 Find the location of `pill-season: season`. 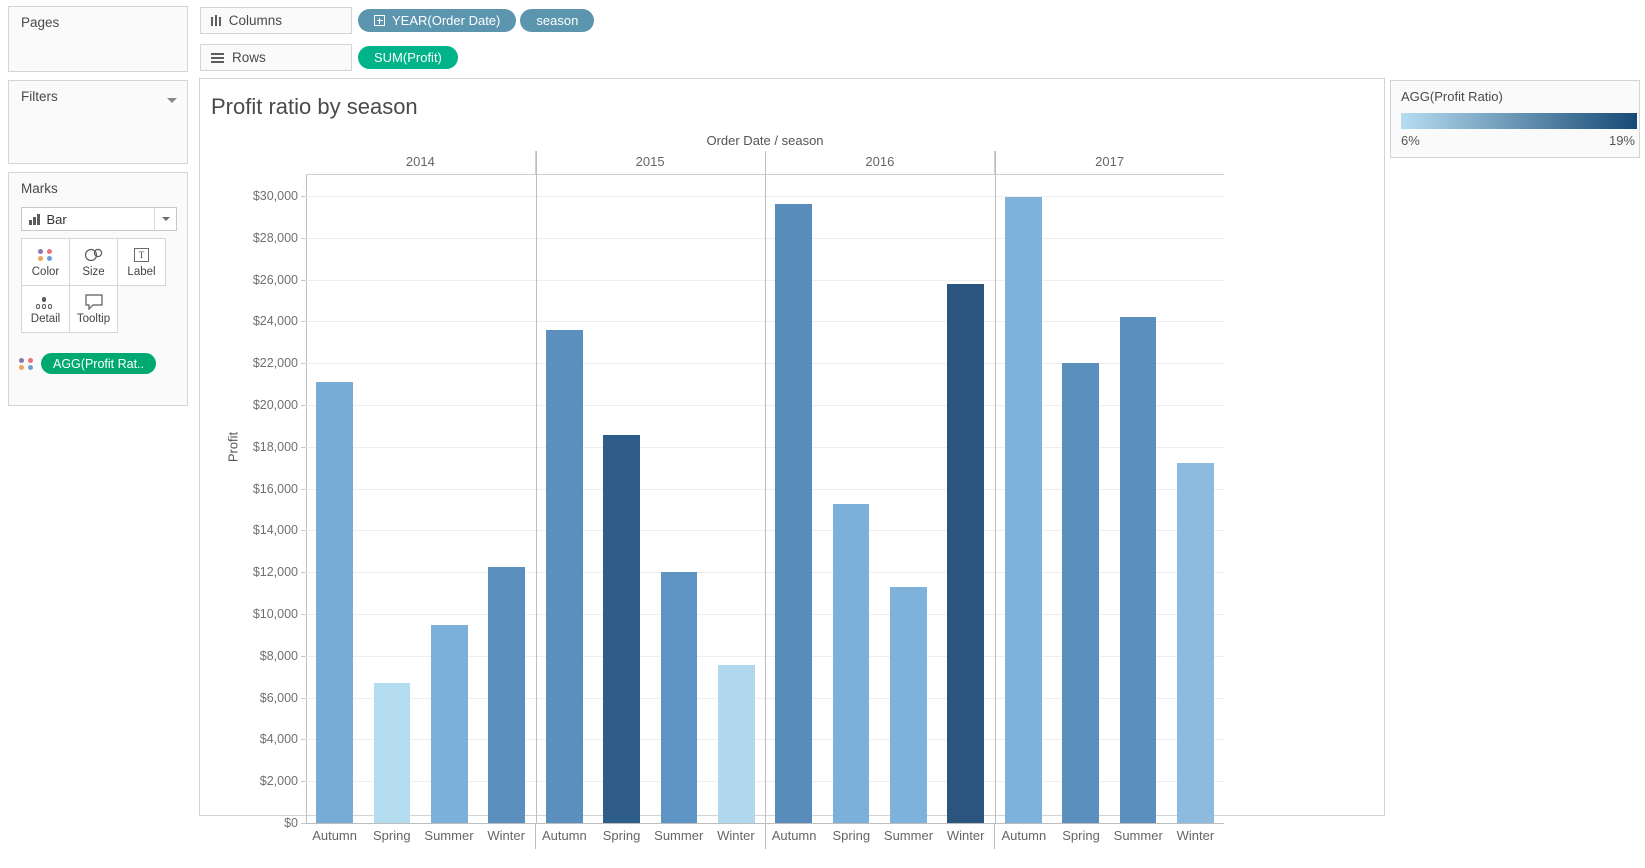

pill-season: season is located at coordinates (557, 20).